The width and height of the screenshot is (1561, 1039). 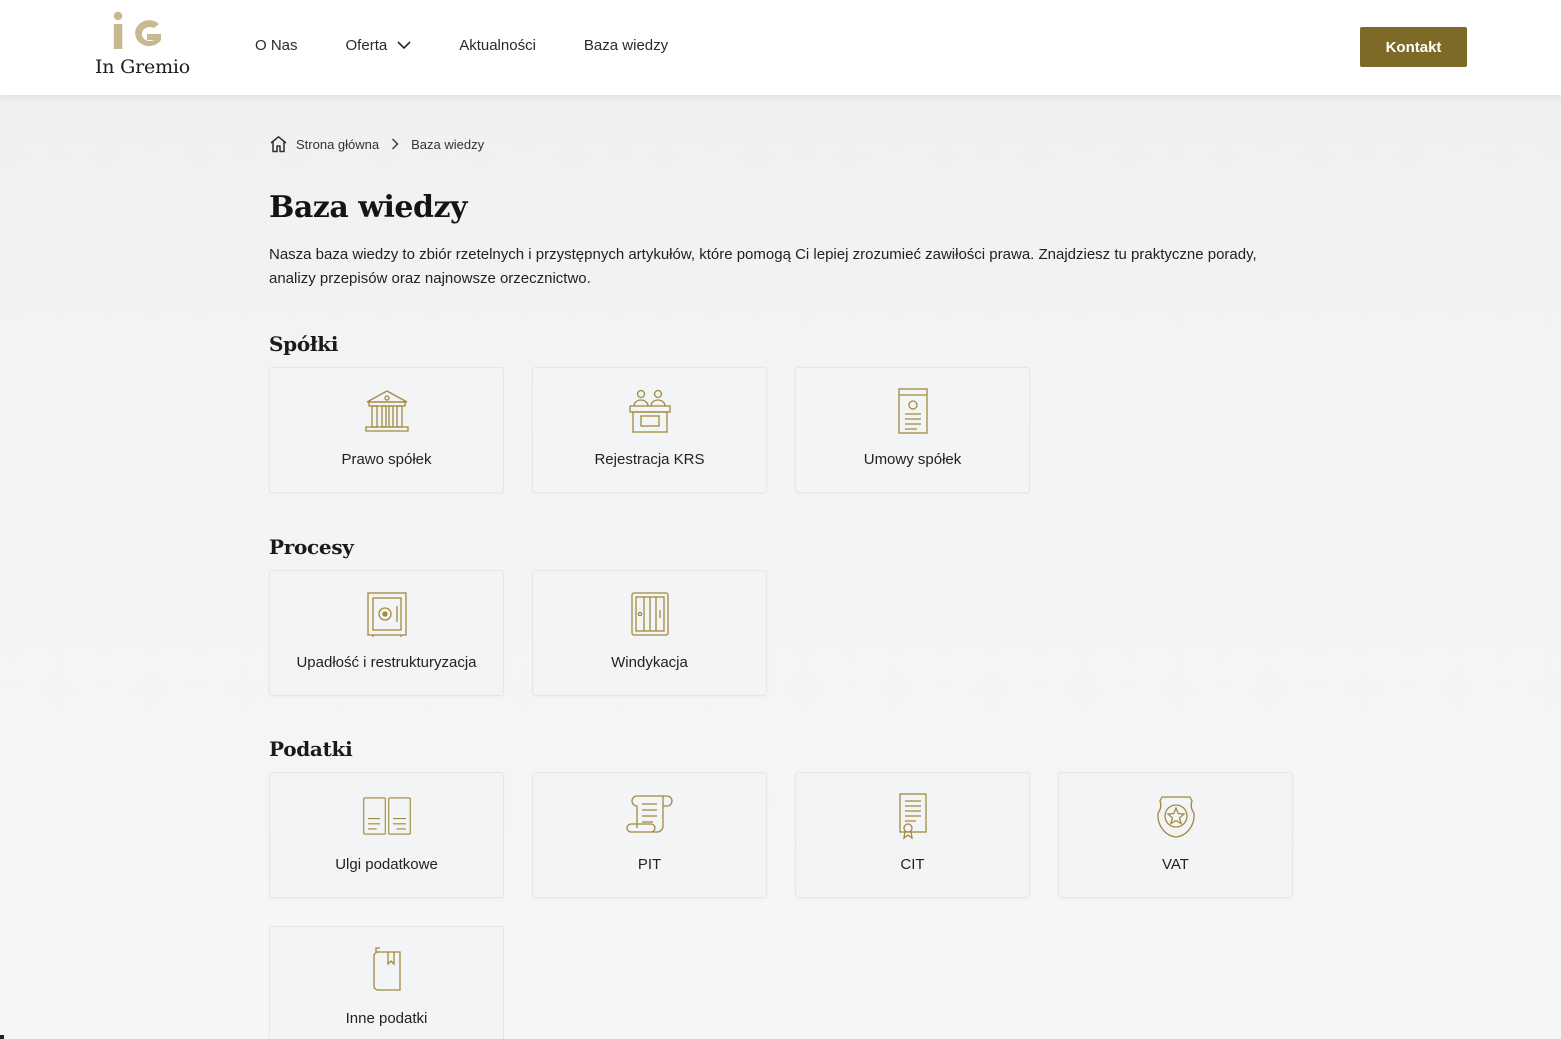 What do you see at coordinates (913, 816) in the screenshot?
I see `certificate-icon` at bounding box center [913, 816].